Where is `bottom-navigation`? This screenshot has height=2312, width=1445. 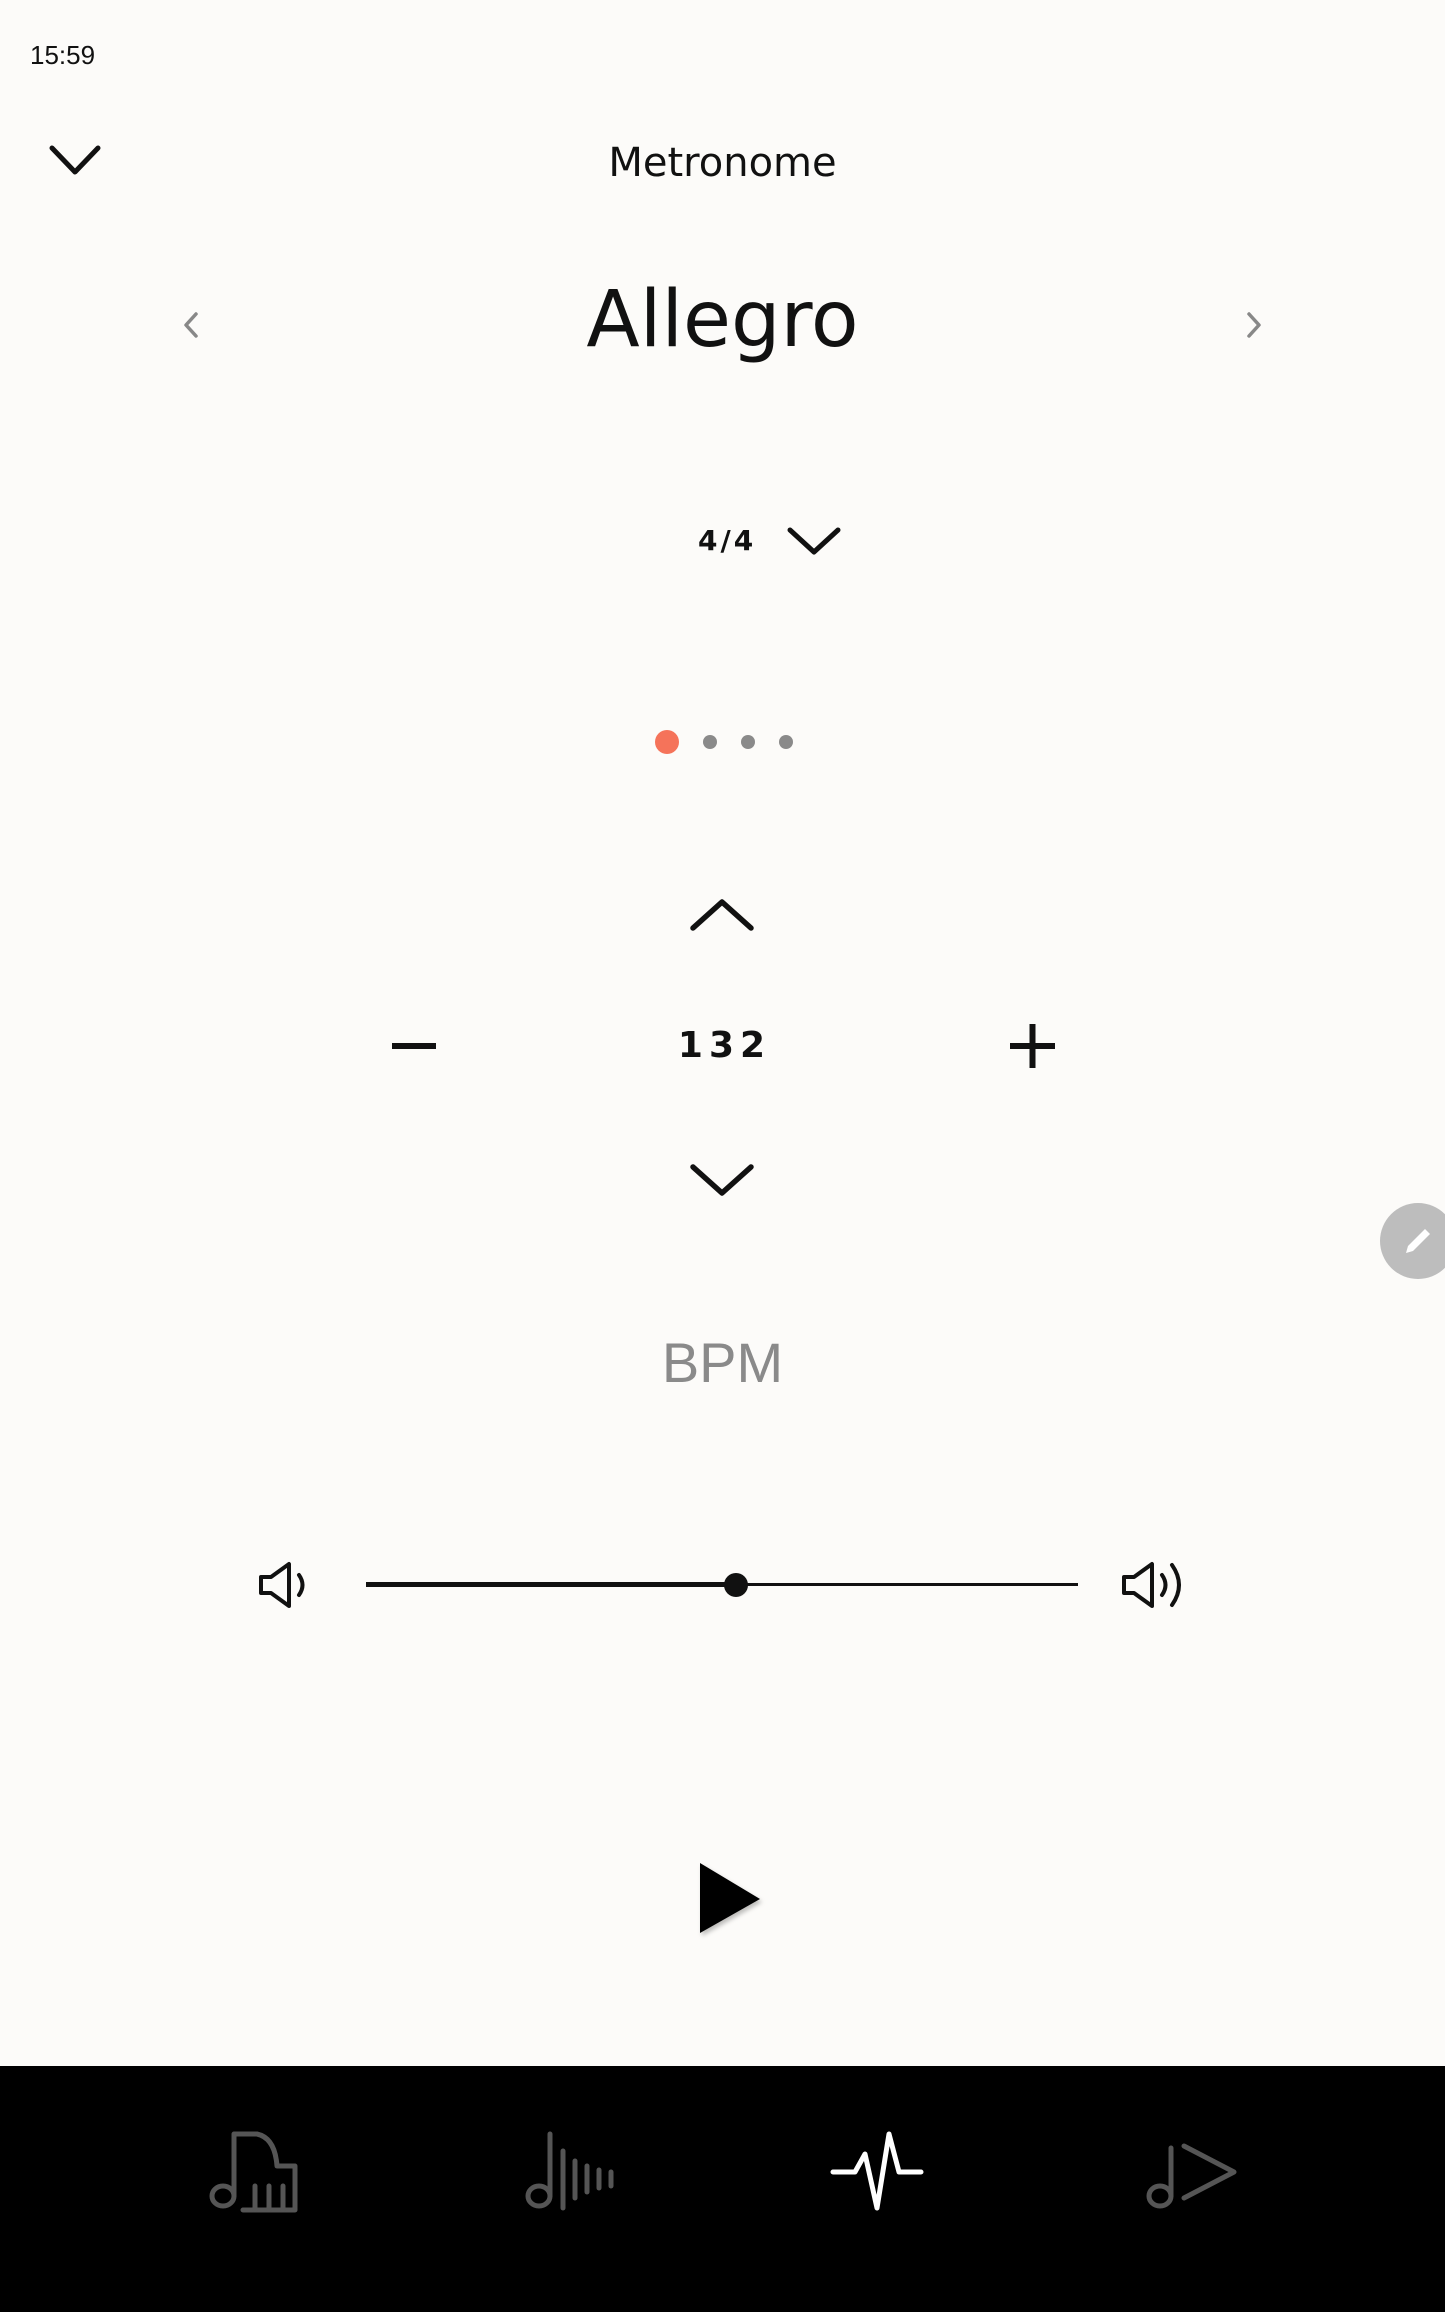
bottom-navigation is located at coordinates (722, 2189).